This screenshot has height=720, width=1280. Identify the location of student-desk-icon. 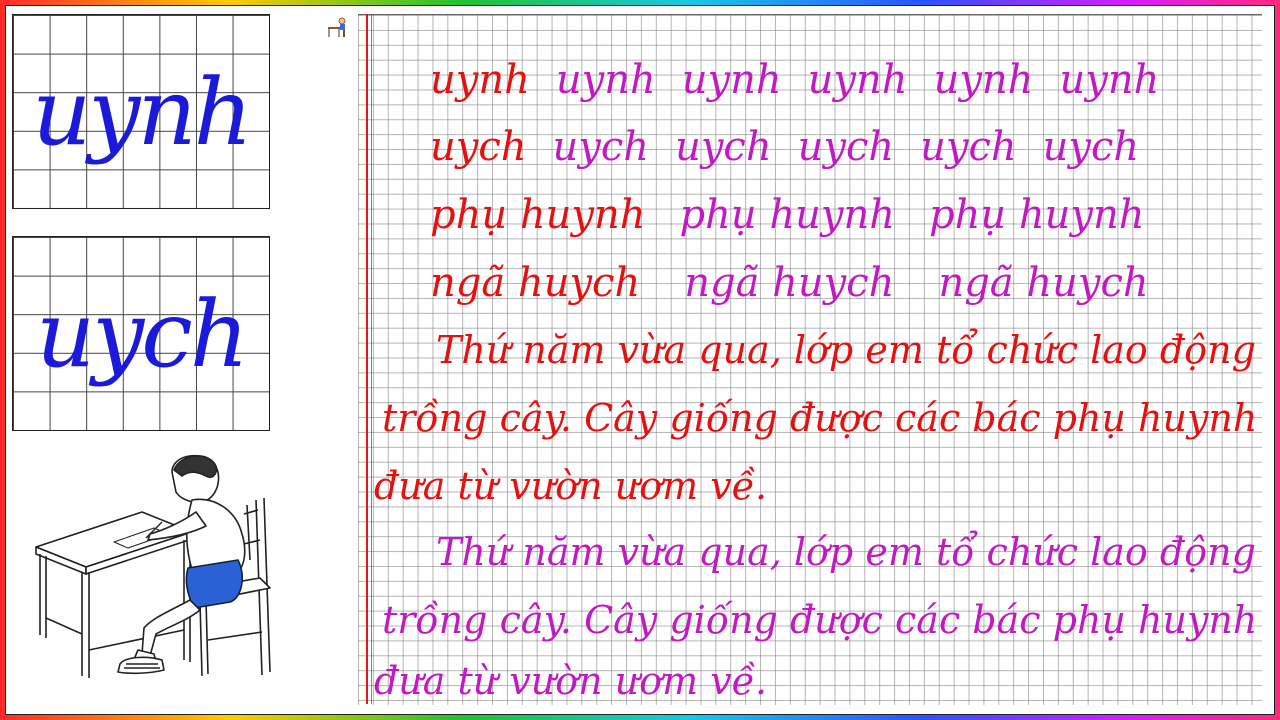
(337, 27).